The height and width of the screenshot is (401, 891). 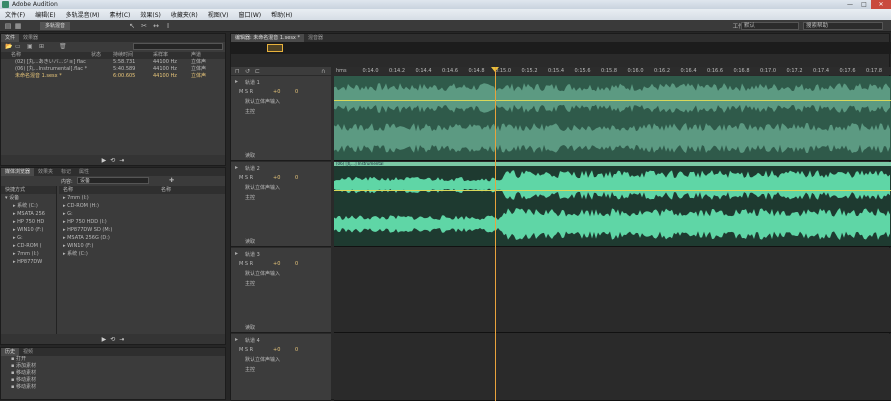 What do you see at coordinates (121, 339) in the screenshot?
I see `media-insert-icon: ⇥` at bounding box center [121, 339].